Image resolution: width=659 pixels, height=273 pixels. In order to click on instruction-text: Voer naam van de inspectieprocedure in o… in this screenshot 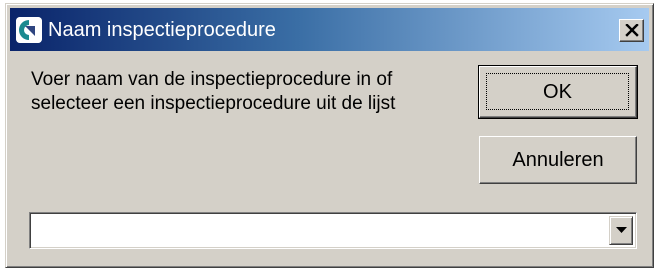, I will do `click(251, 92)`.